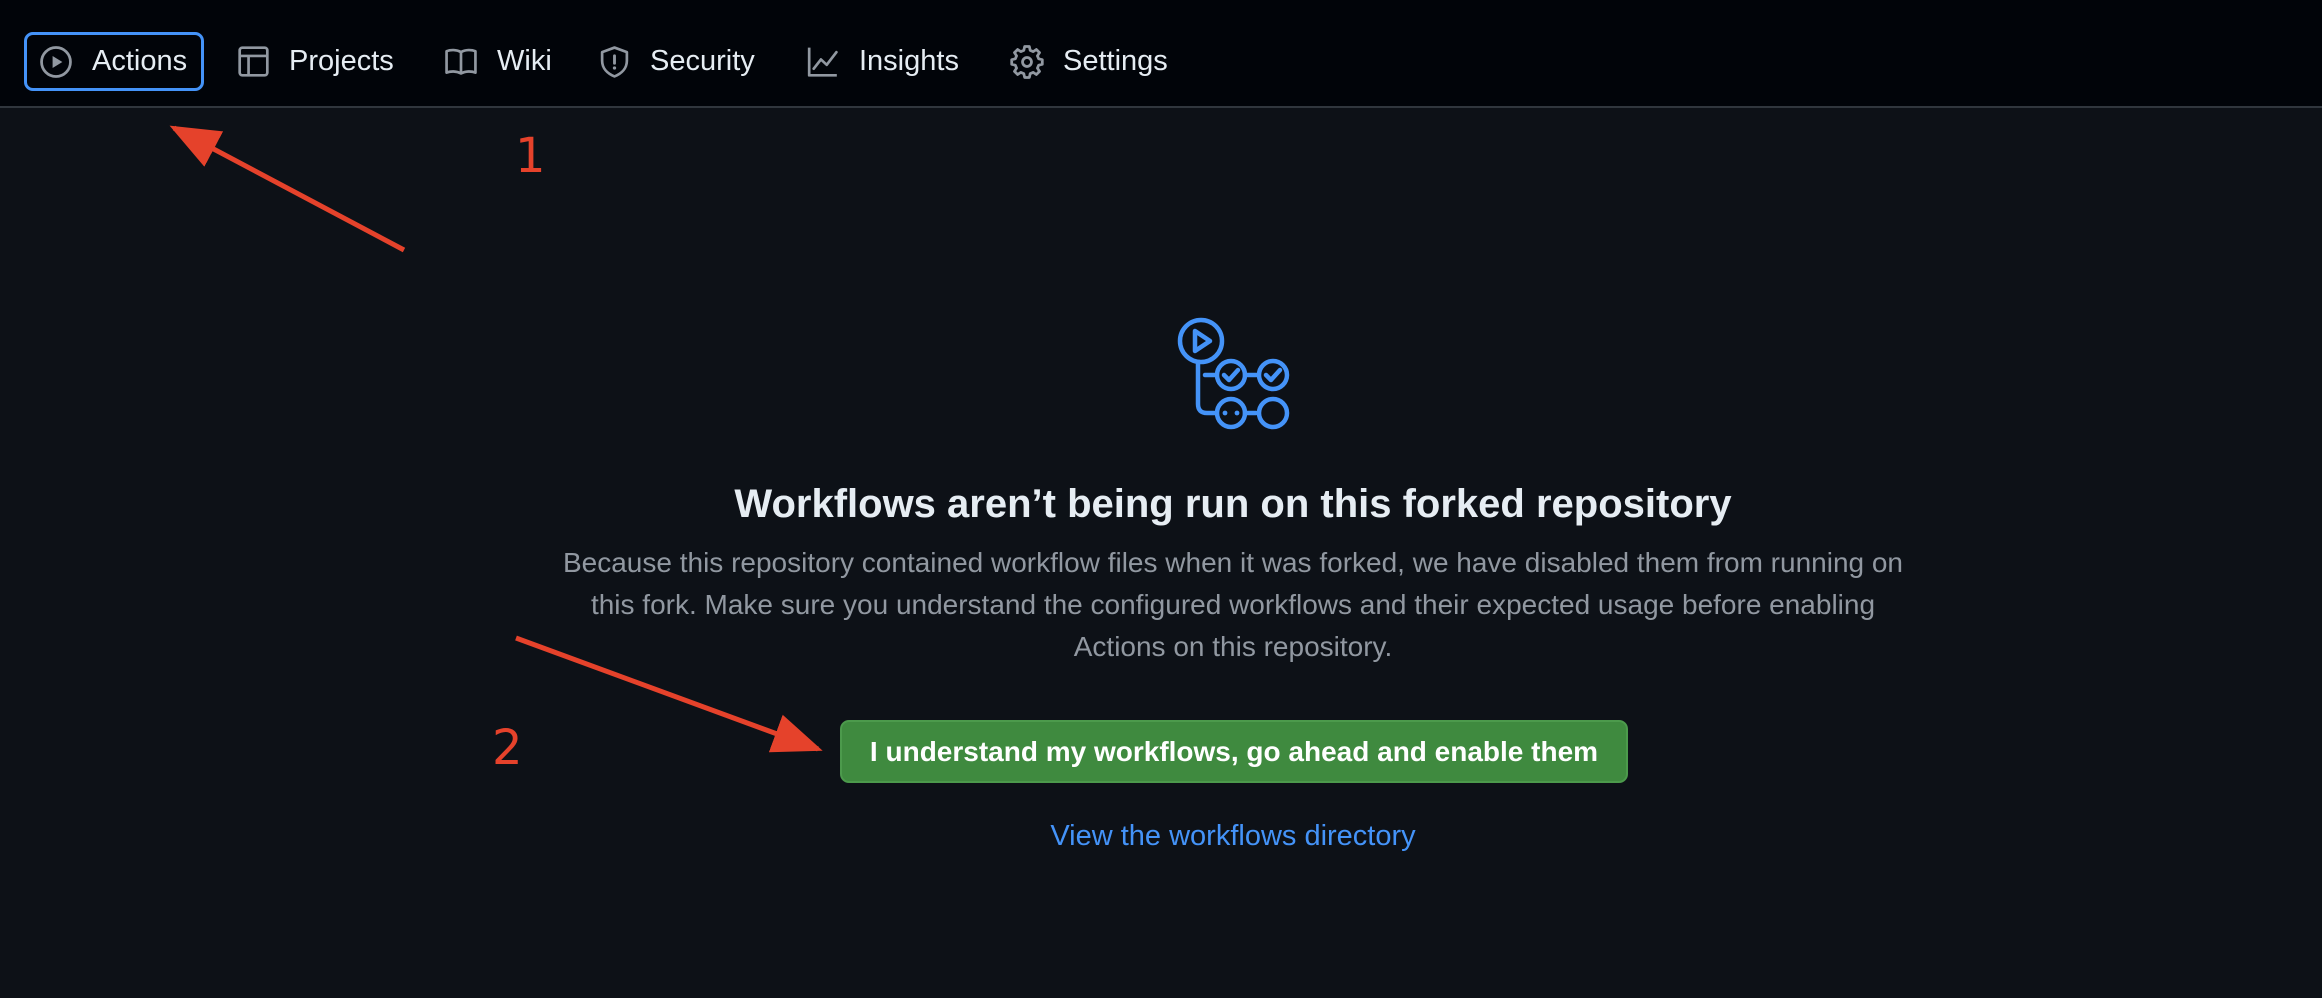 This screenshot has width=2322, height=998. Describe the element at coordinates (1235, 377) in the screenshot. I see `workflow-icon` at that location.